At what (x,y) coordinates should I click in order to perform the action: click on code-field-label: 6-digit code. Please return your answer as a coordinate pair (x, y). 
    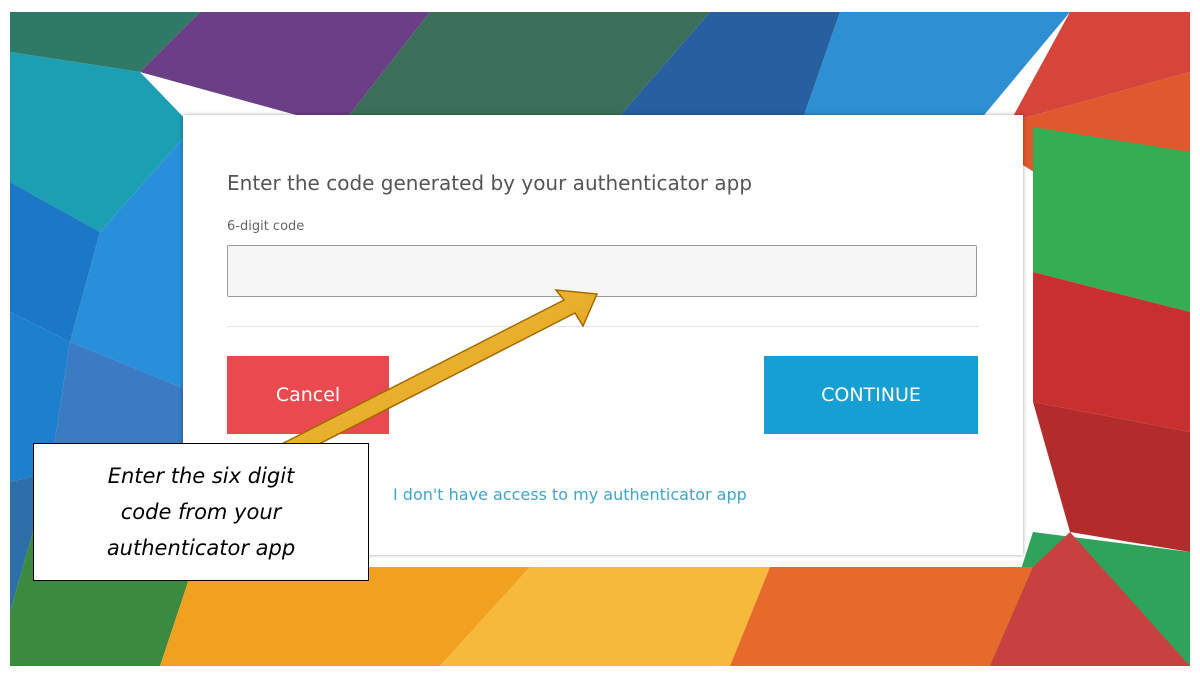
    Looking at the image, I should click on (266, 226).